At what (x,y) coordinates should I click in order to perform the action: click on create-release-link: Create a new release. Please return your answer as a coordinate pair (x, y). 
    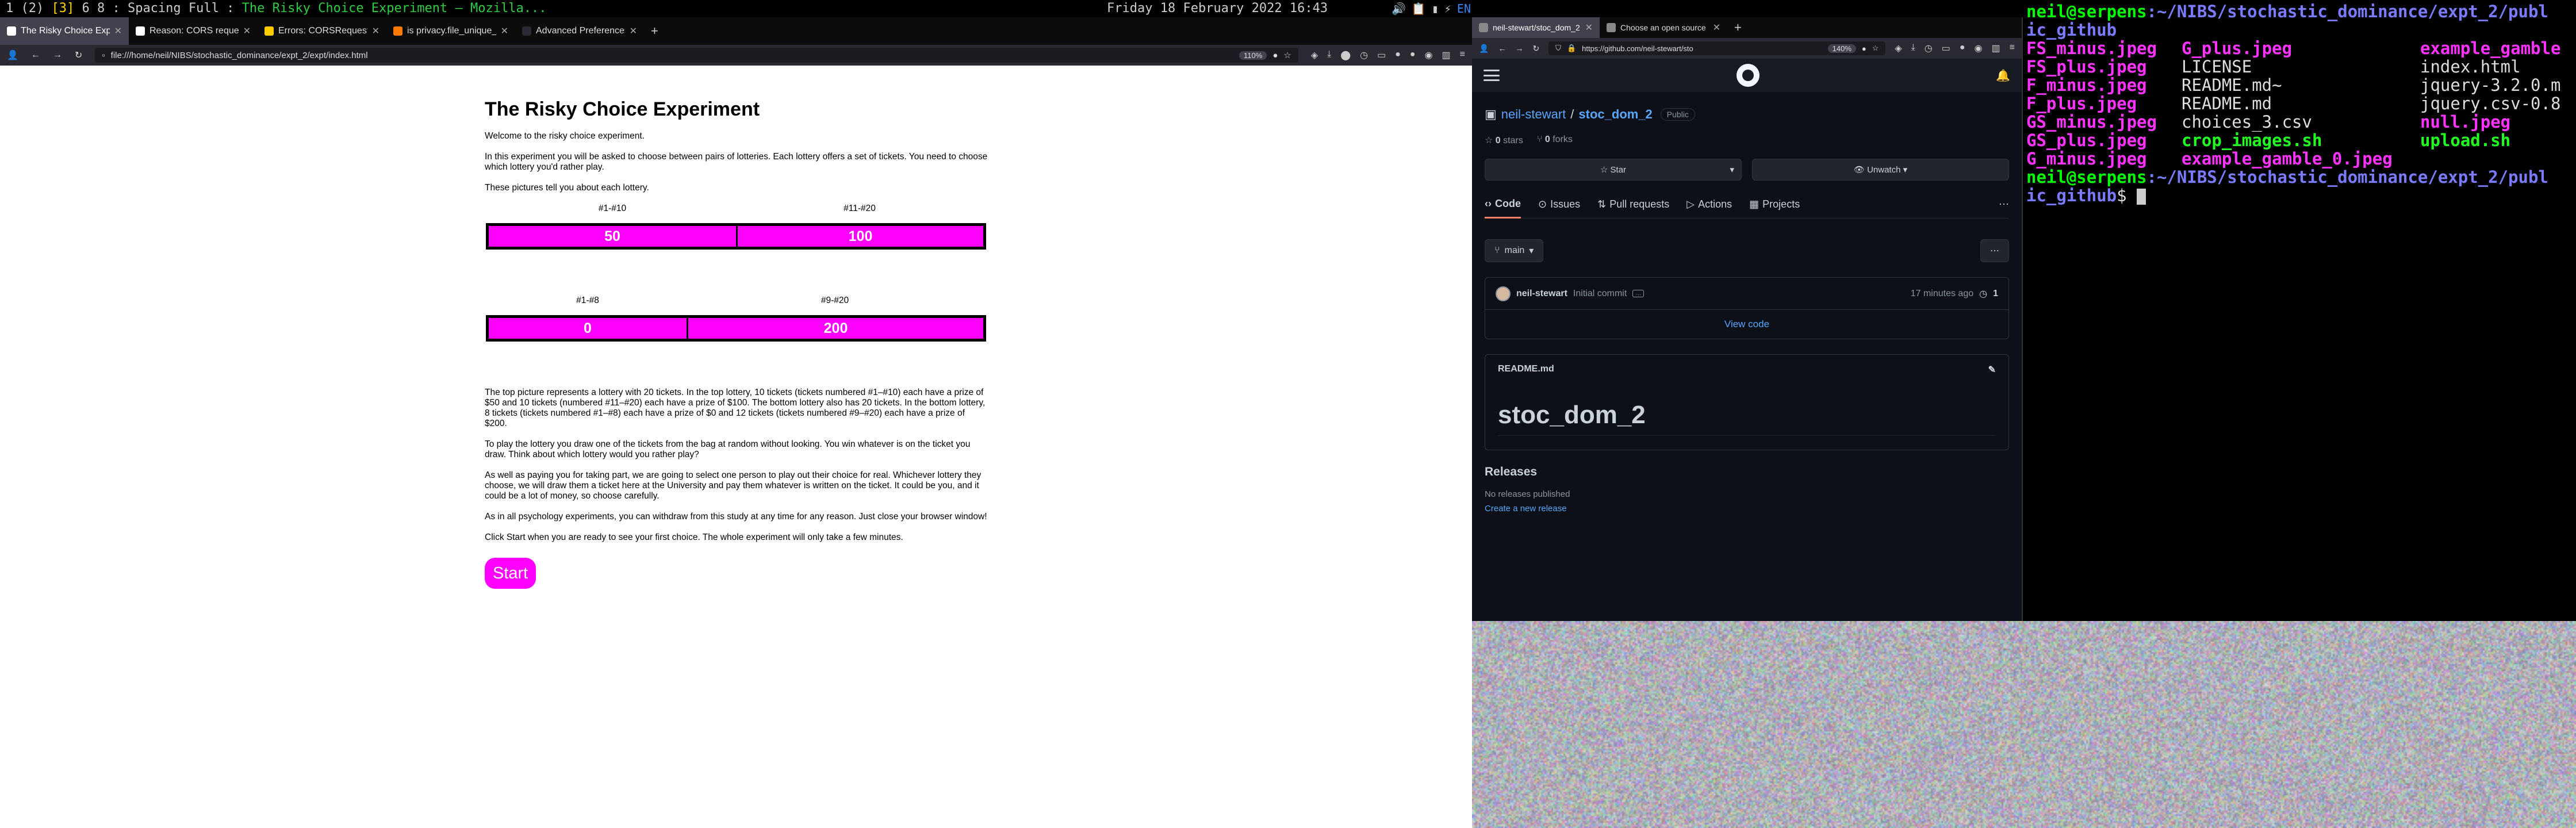
    Looking at the image, I should click on (1747, 508).